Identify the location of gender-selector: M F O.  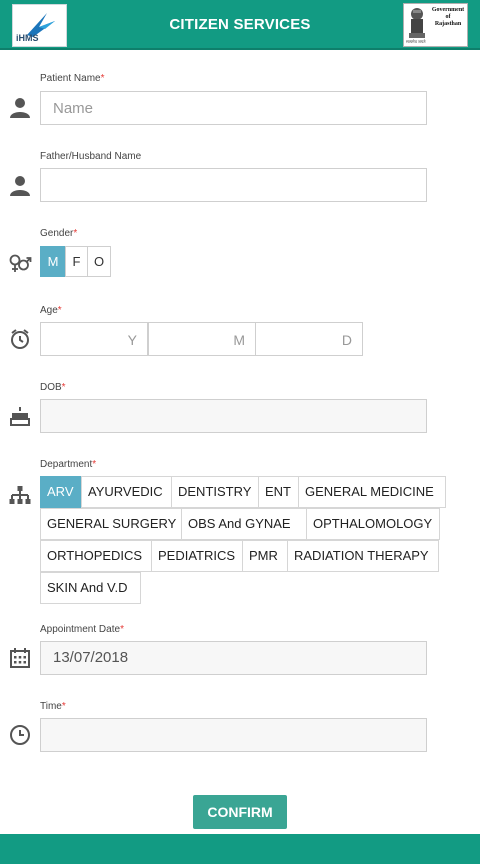
(75, 261).